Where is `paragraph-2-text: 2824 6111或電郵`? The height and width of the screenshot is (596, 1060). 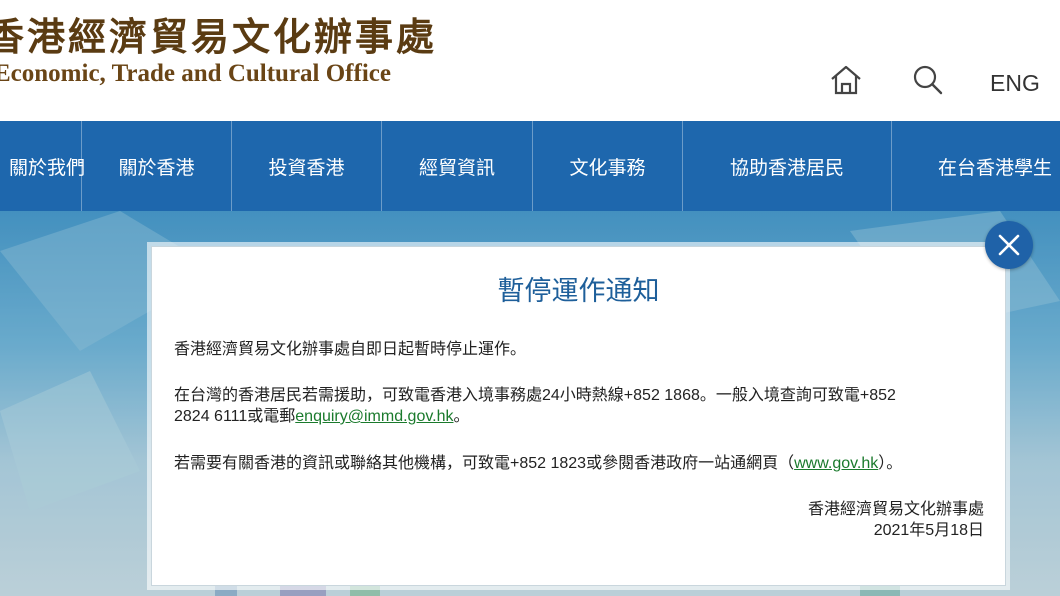 paragraph-2-text: 2824 6111或電郵 is located at coordinates (235, 416).